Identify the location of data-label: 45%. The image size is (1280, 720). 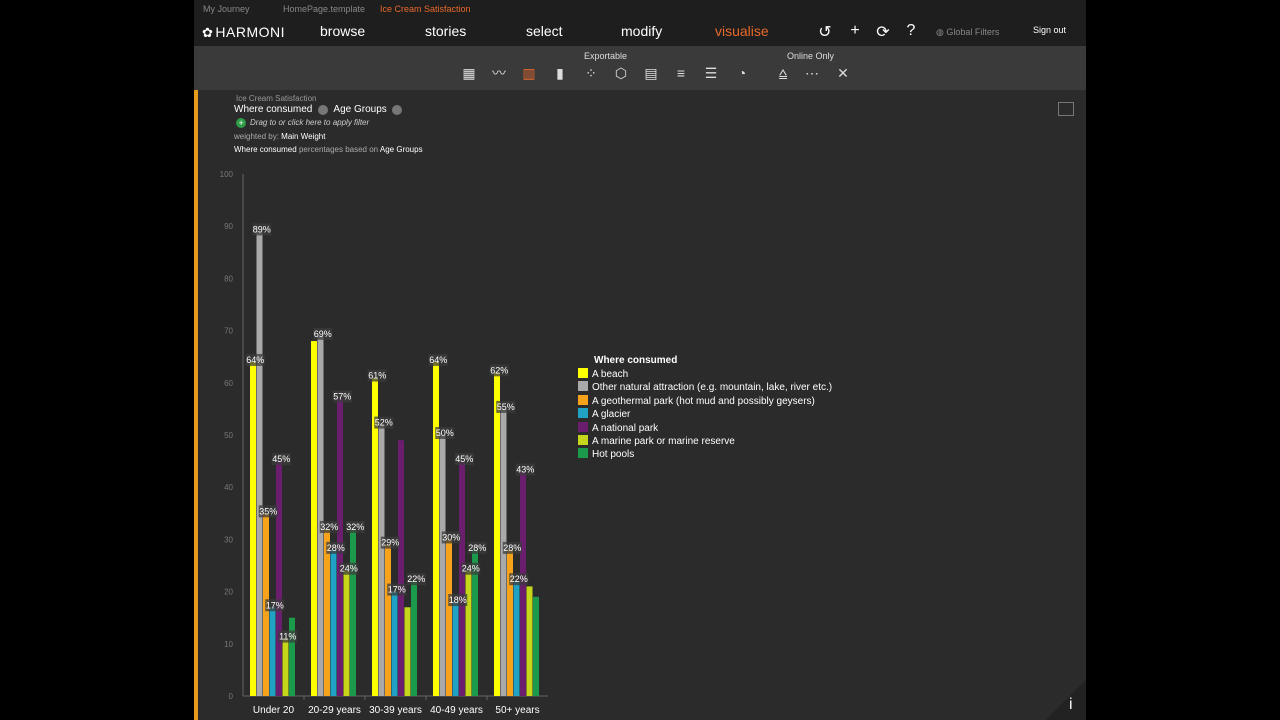
(464, 459).